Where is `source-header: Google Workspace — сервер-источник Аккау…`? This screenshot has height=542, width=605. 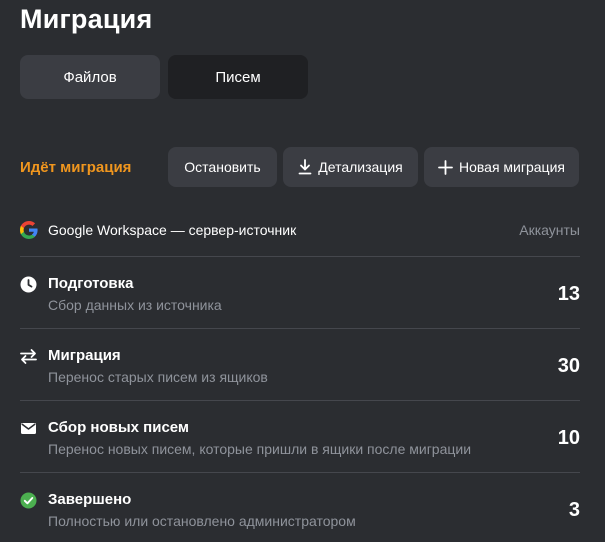
source-header: Google Workspace — сервер-источник Аккау… is located at coordinates (300, 230).